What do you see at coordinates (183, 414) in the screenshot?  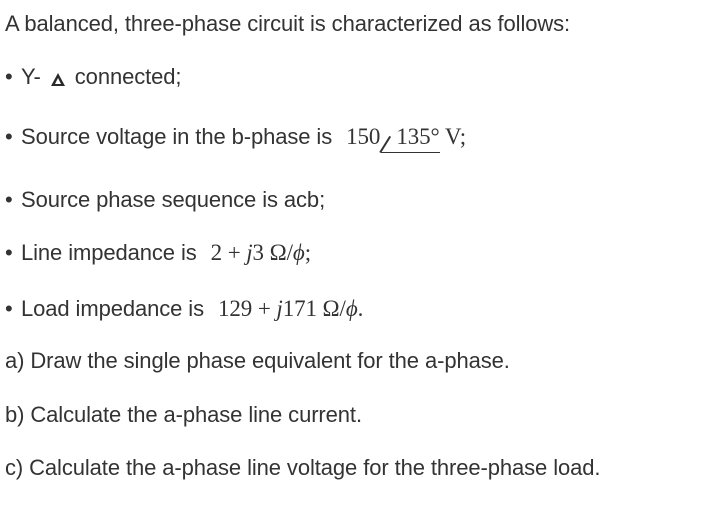 I see `question-b: b) Calculate the a-phase line current.` at bounding box center [183, 414].